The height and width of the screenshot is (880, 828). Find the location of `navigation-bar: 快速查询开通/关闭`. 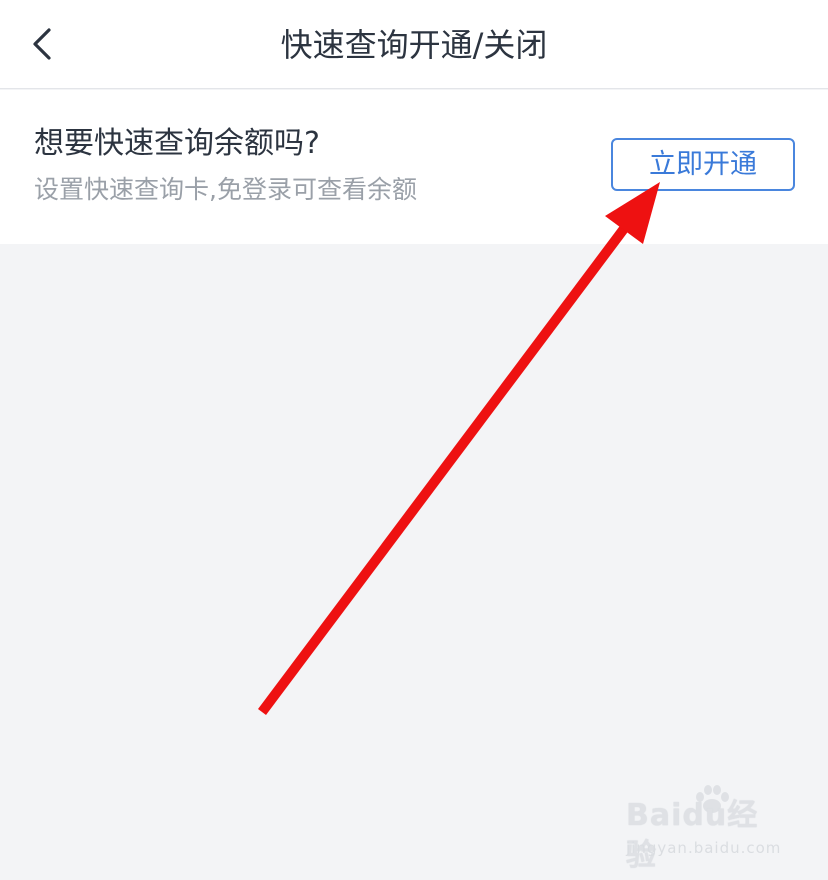

navigation-bar: 快速查询开通/关闭 is located at coordinates (414, 44).